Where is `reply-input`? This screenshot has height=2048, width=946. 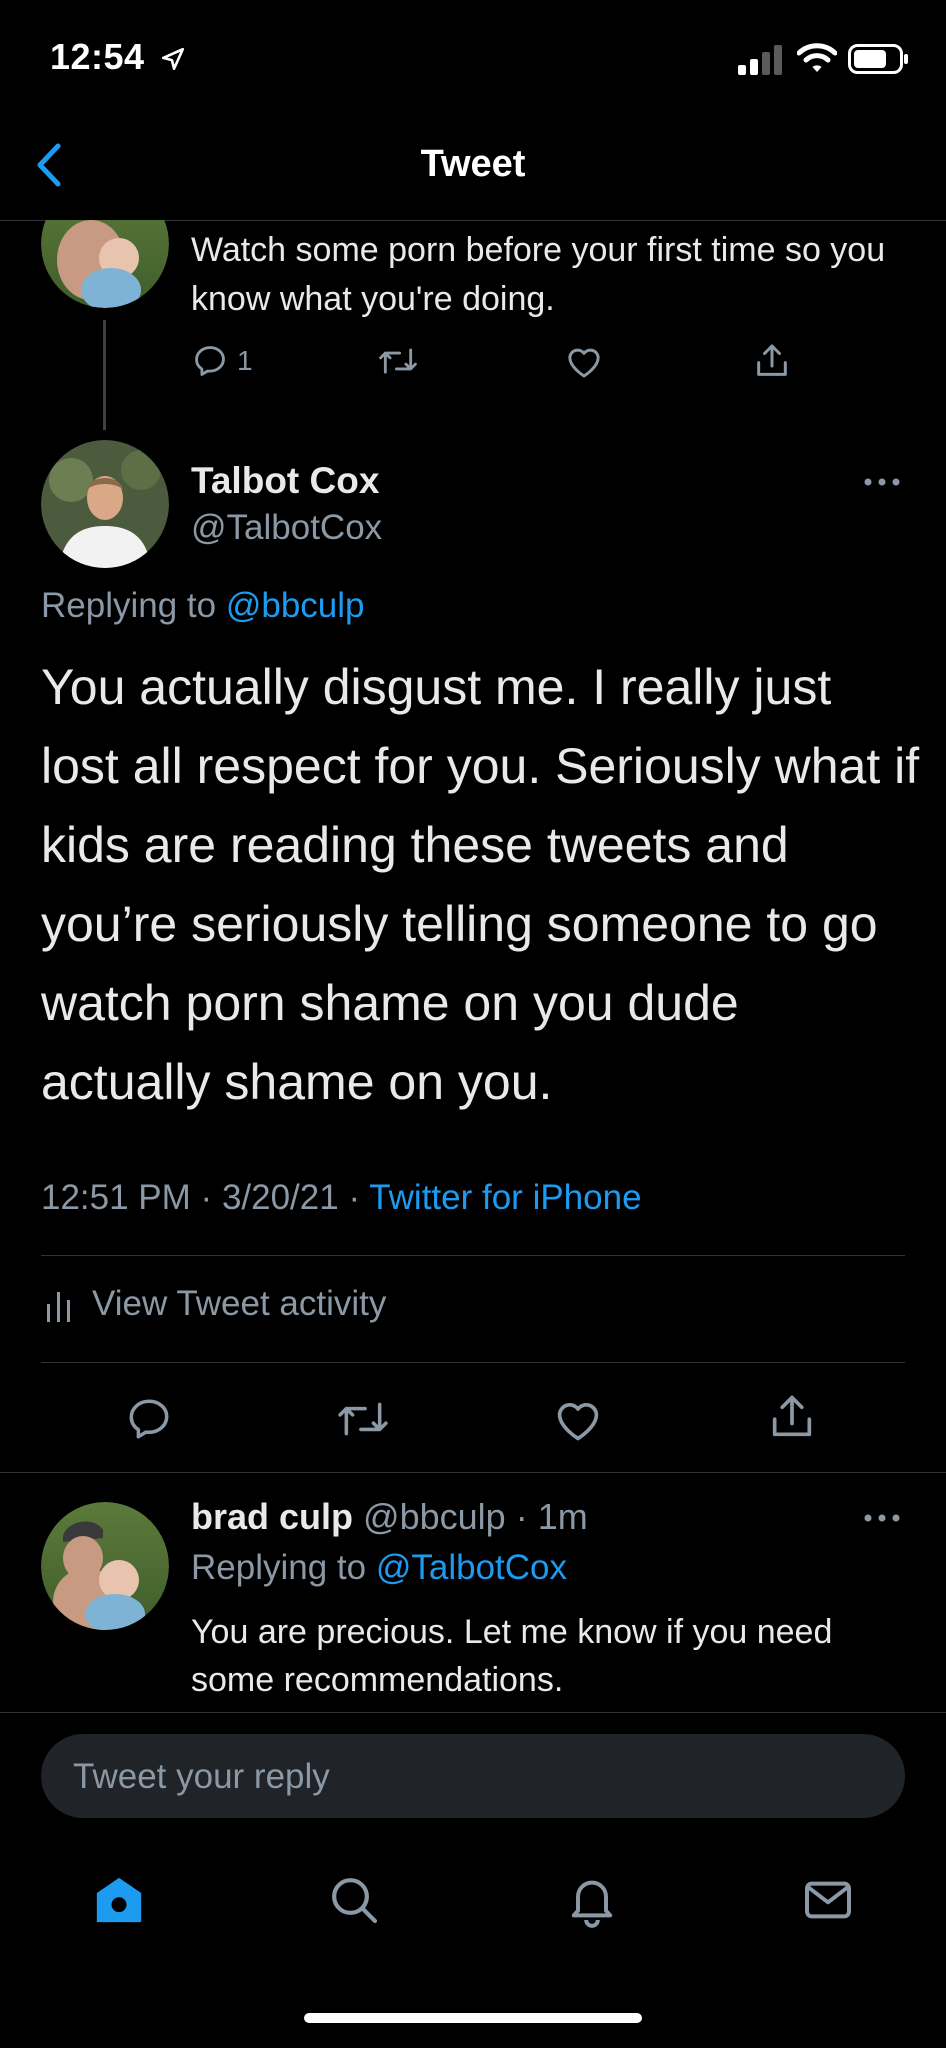
reply-input is located at coordinates (473, 1777).